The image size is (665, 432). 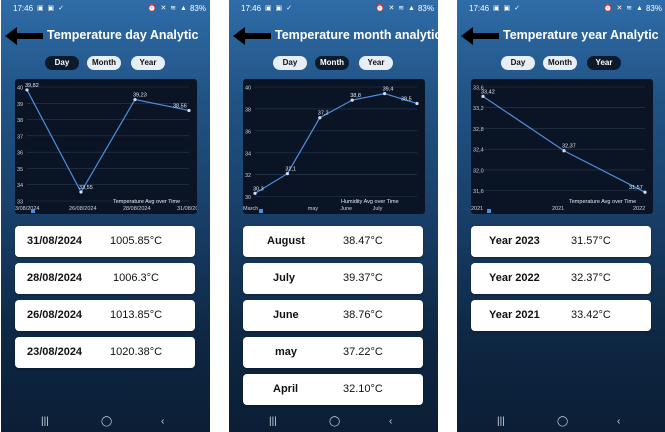 I want to click on card-value: 39.37°C, so click(x=363, y=278).